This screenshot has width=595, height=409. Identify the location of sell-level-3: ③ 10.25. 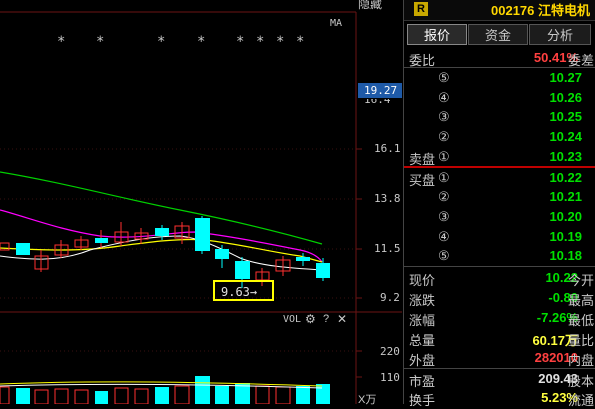
(499, 117).